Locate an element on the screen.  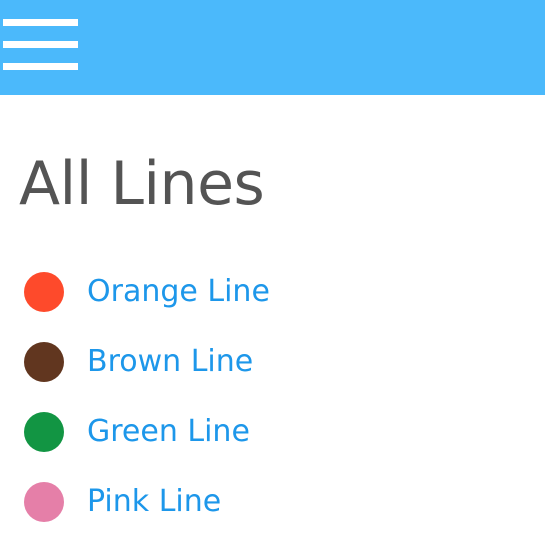
line-link-green: Green Line is located at coordinates (168, 432).